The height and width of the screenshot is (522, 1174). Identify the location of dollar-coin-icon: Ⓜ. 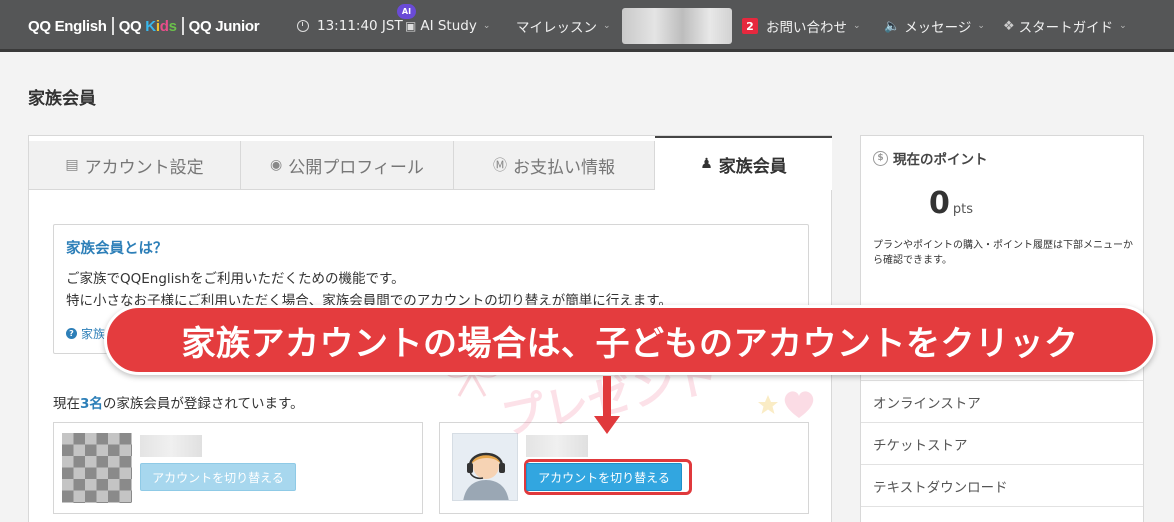
(500, 166).